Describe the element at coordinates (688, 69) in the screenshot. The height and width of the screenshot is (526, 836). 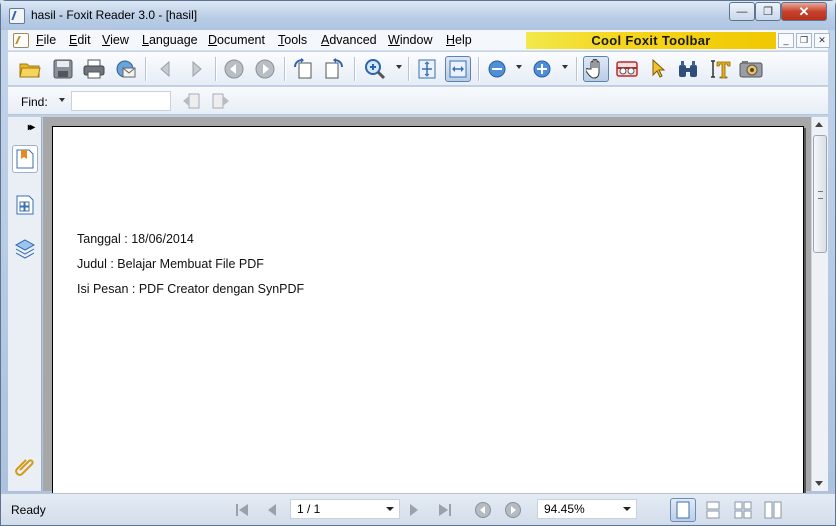
I see `find-binoculars-icon` at that location.